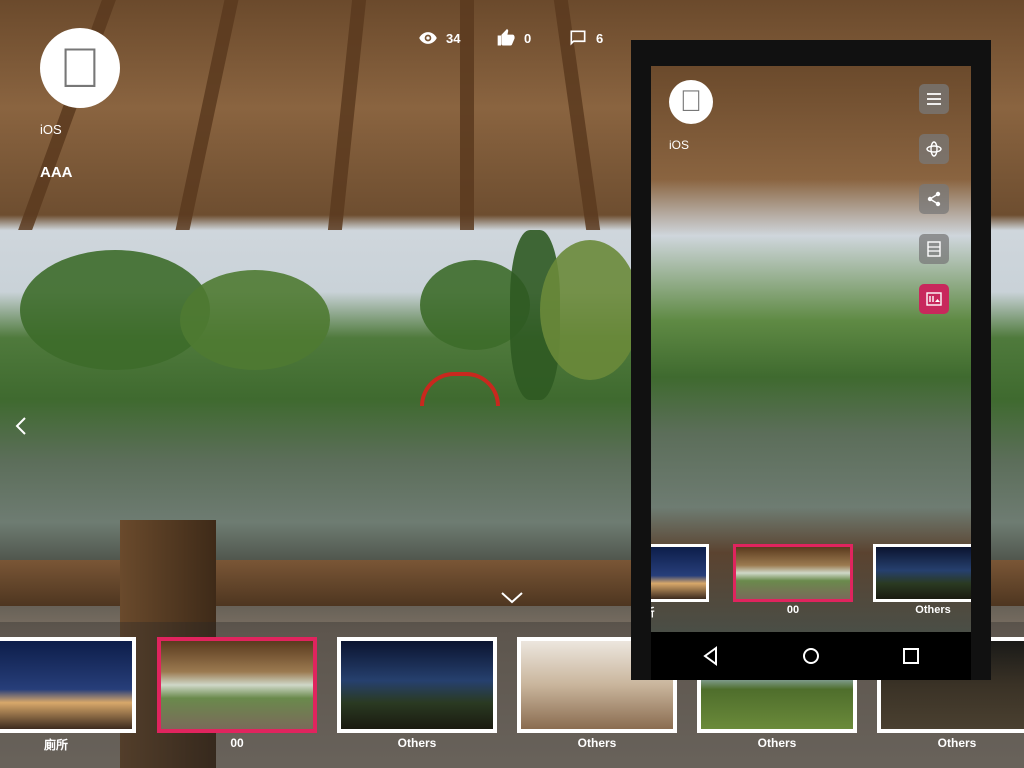  What do you see at coordinates (439, 38) in the screenshot?
I see `views-counter: 34` at bounding box center [439, 38].